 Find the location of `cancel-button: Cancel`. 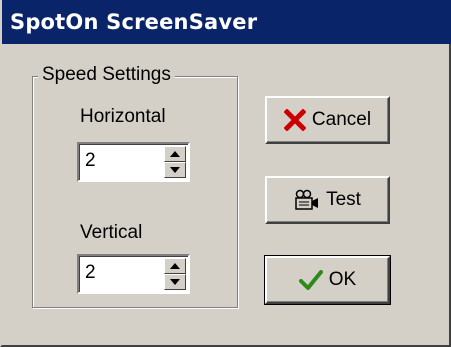

cancel-button: Cancel is located at coordinates (327, 120).